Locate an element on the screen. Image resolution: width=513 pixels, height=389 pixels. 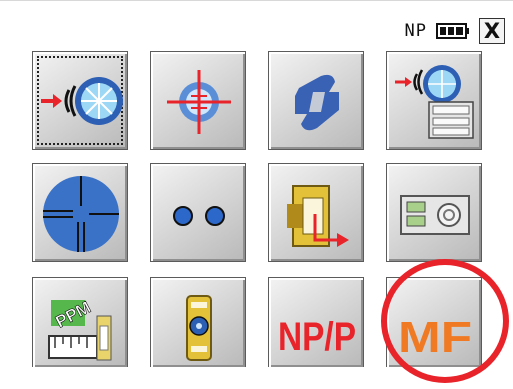
battery-icon is located at coordinates (452, 31).